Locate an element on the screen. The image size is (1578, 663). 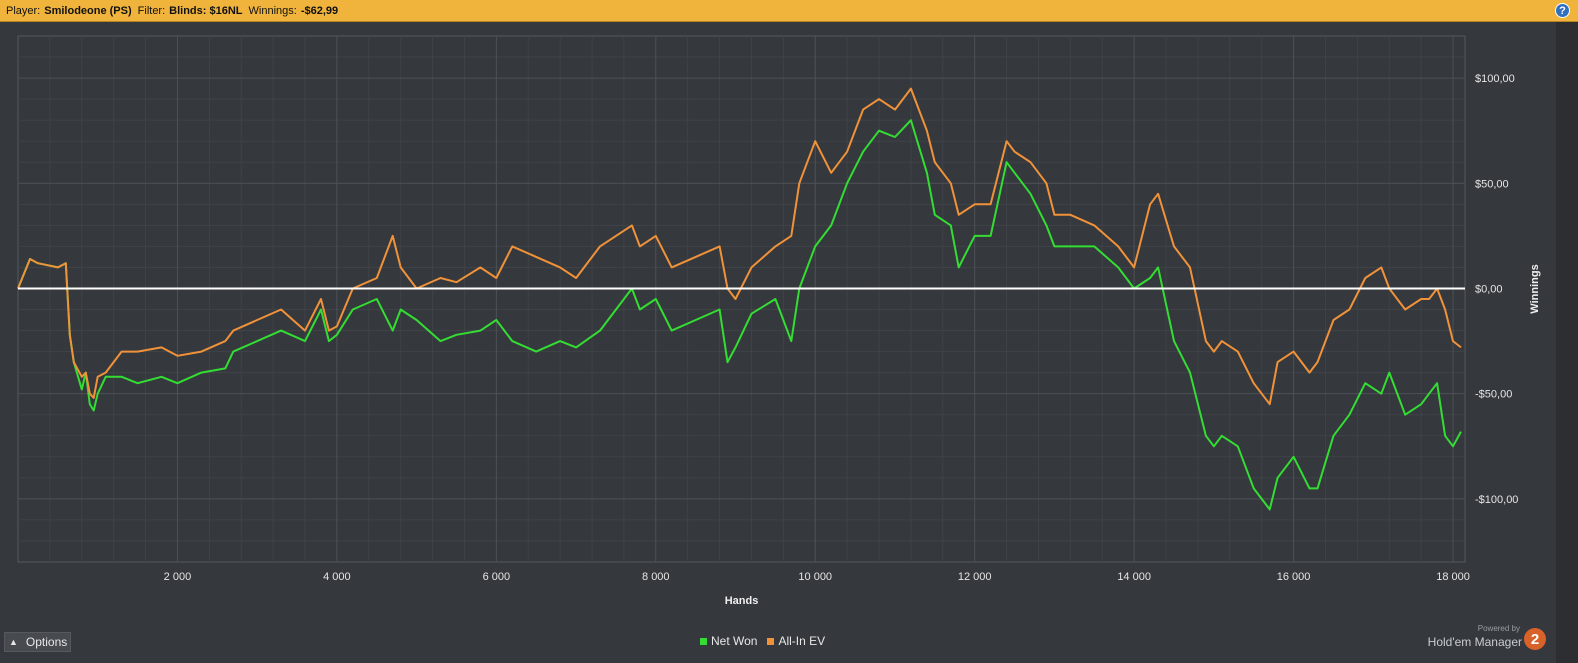
y-tick-label: -$50,00 is located at coordinates (1493, 395).